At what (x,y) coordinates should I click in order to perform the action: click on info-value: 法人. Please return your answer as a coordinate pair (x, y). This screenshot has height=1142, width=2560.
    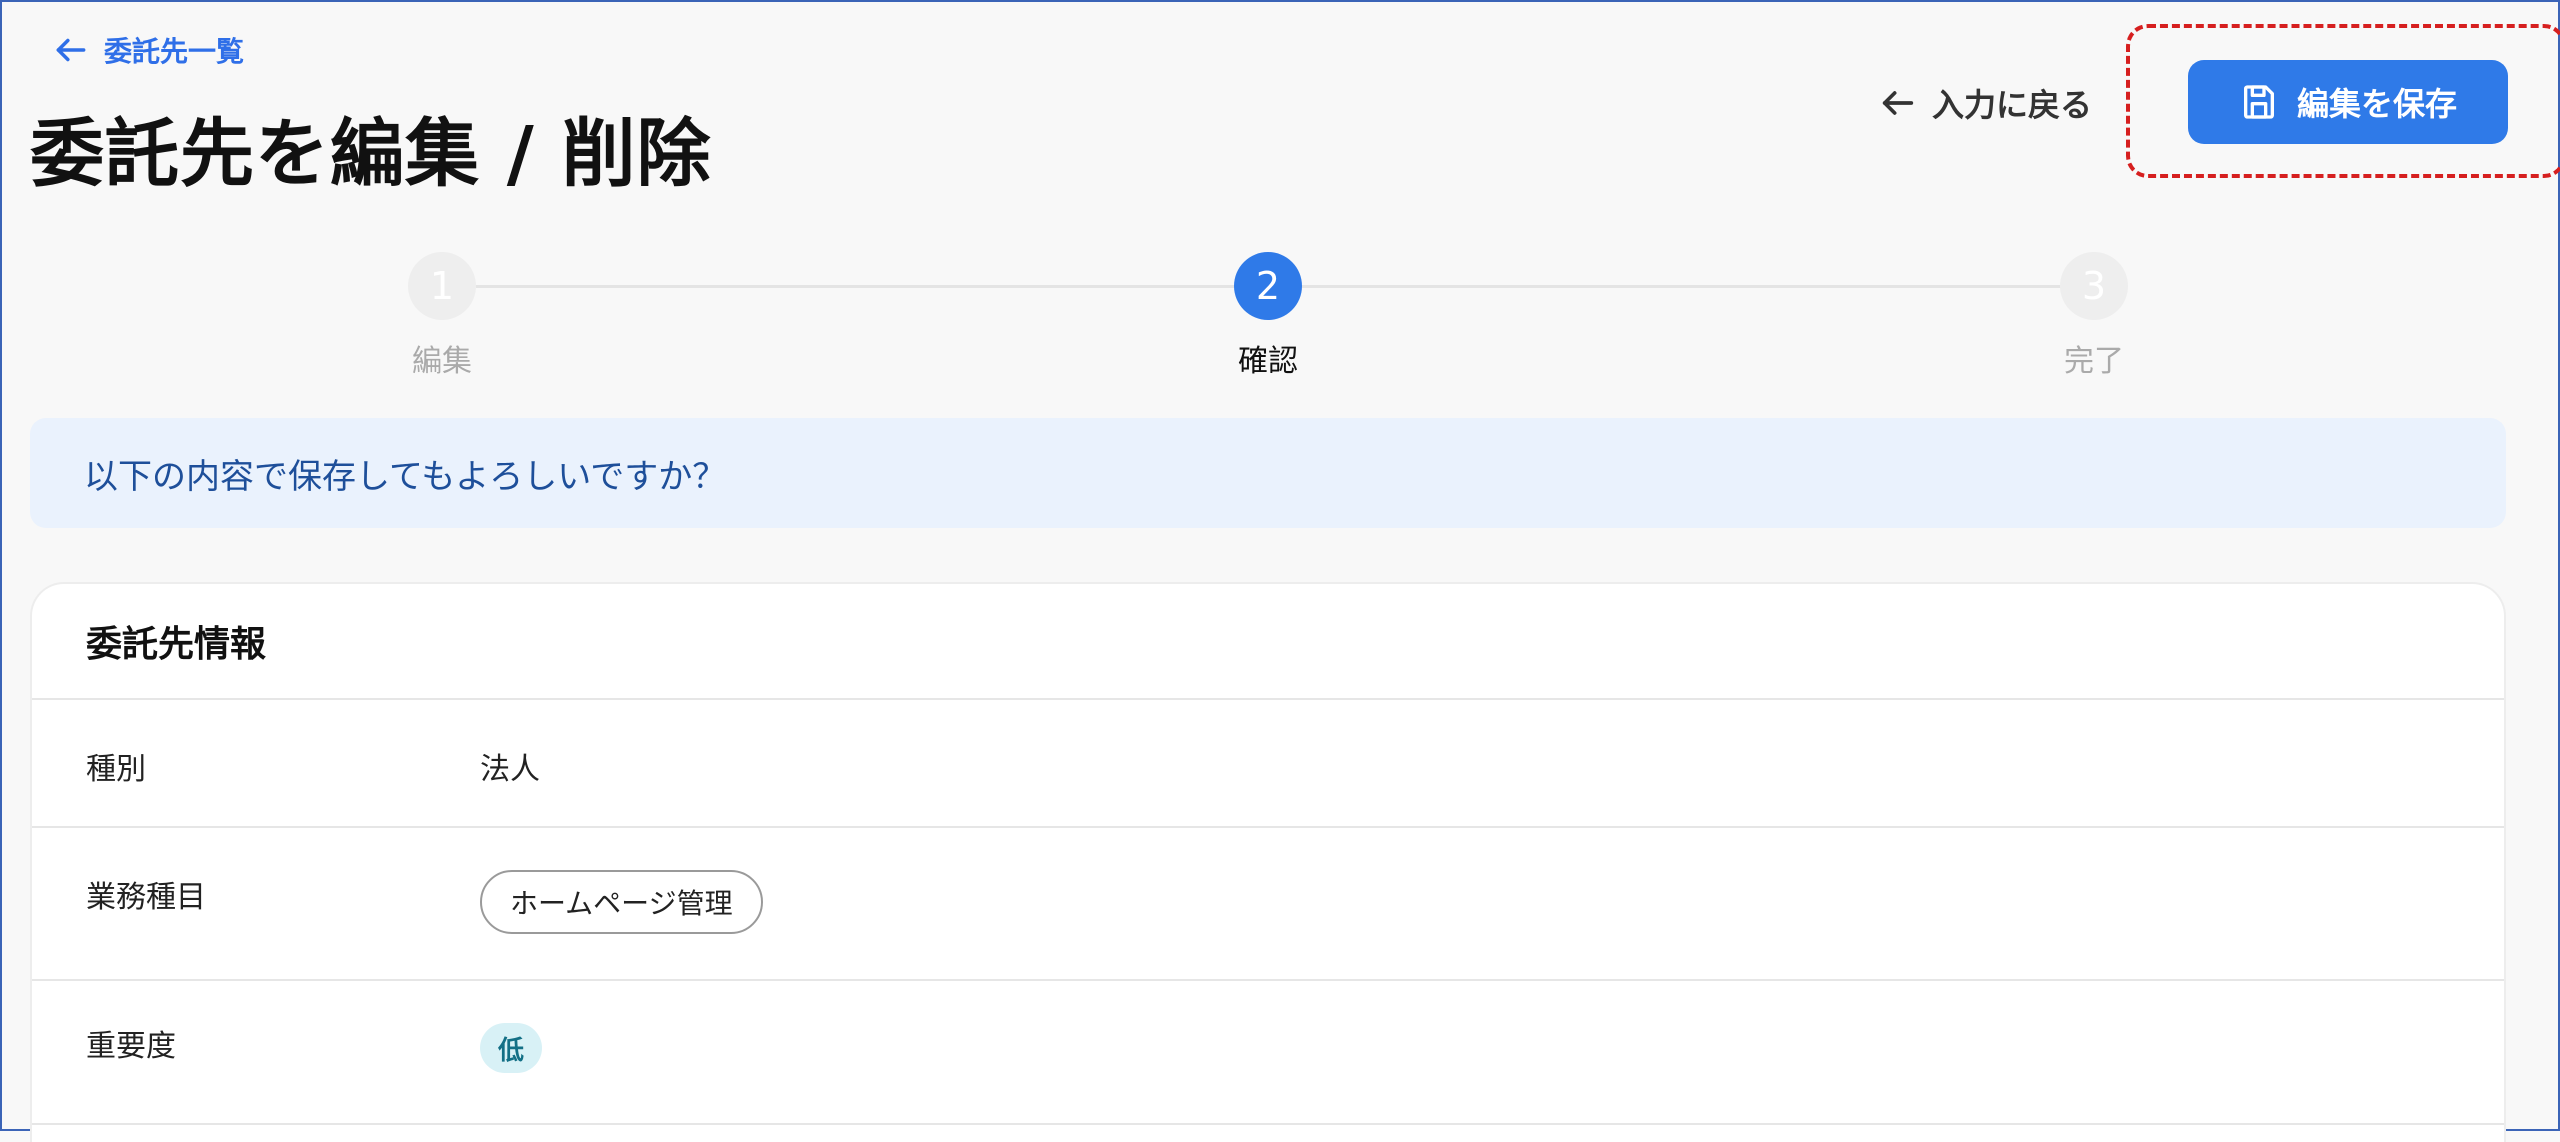
    Looking at the image, I should click on (510, 769).